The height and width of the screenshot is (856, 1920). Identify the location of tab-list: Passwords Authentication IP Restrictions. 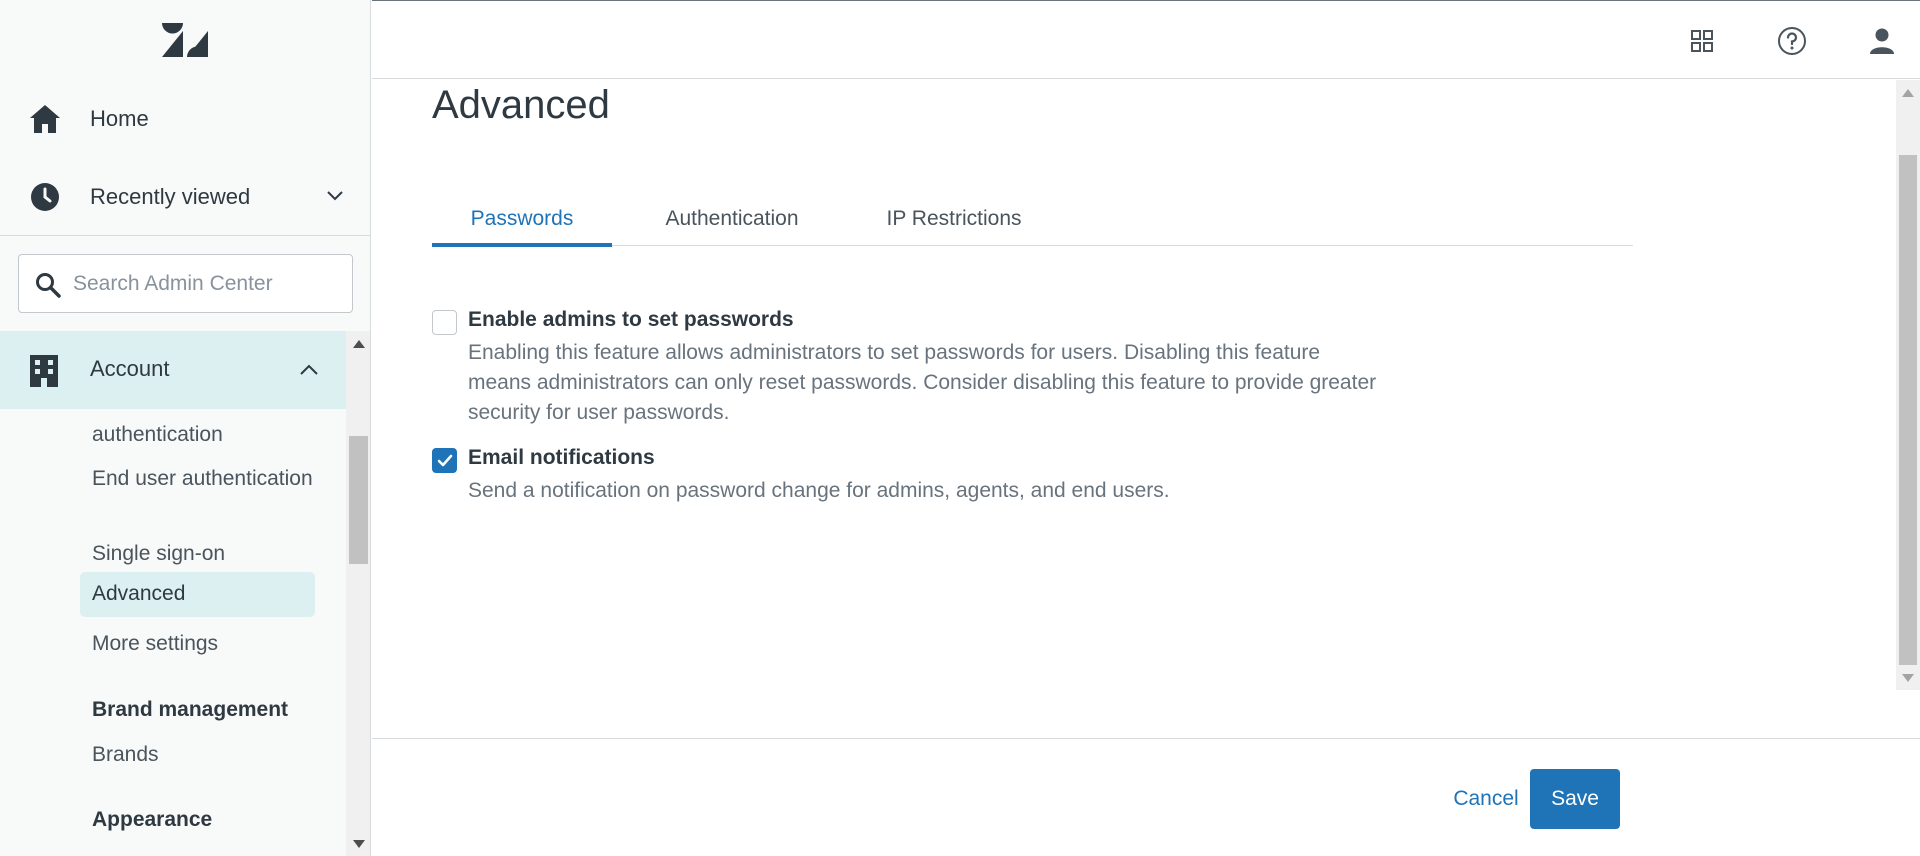
(1032, 222).